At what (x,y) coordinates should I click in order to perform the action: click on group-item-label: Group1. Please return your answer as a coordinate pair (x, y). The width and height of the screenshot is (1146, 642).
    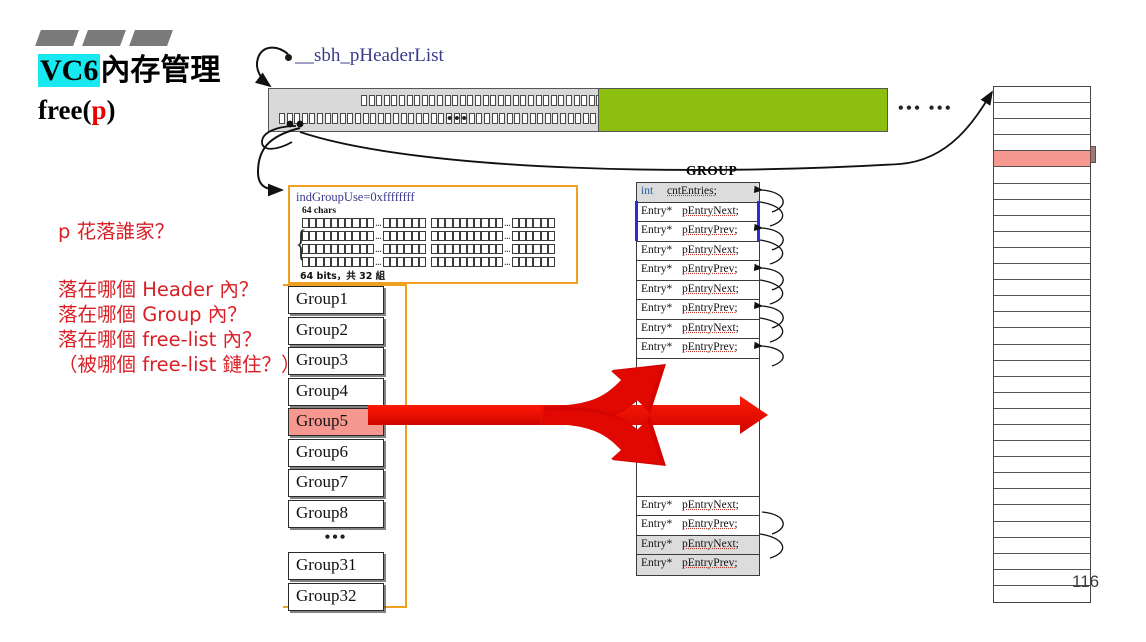
    Looking at the image, I should click on (322, 298).